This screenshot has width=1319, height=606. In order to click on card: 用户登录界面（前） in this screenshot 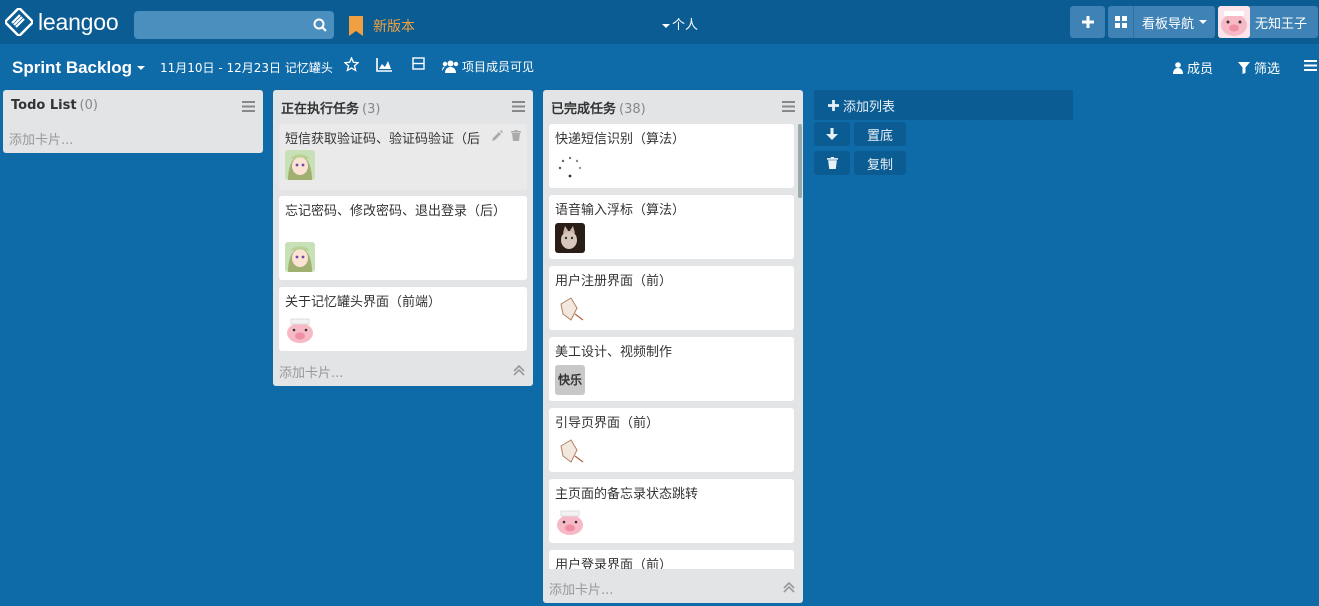, I will do `click(671, 559)`.